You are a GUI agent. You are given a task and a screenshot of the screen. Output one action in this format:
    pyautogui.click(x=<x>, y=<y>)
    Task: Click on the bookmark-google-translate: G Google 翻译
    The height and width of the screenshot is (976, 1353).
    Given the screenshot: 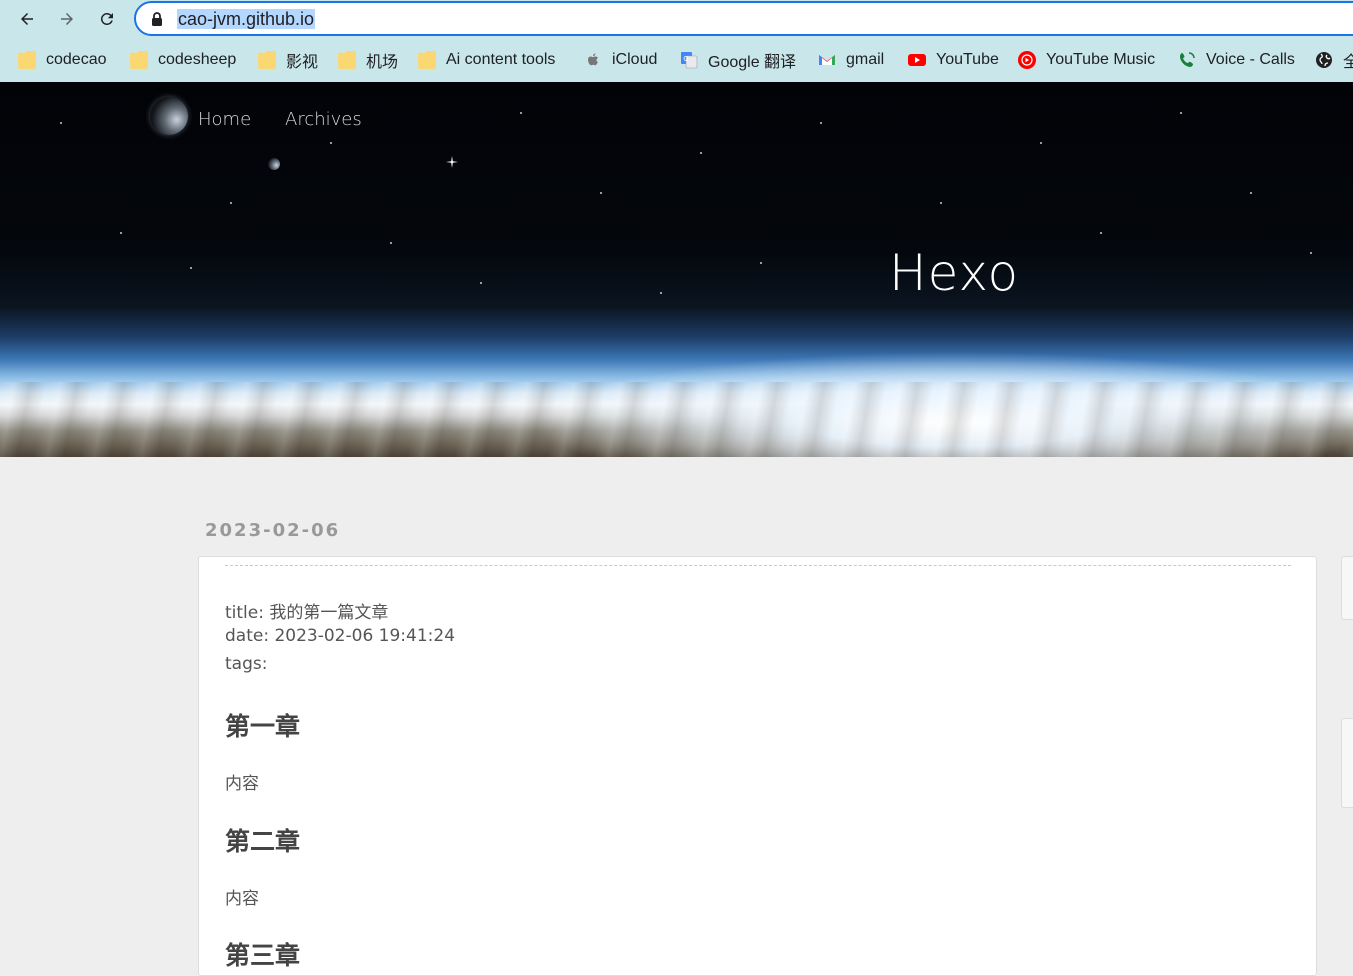 What is the action you would take?
    pyautogui.click(x=738, y=60)
    